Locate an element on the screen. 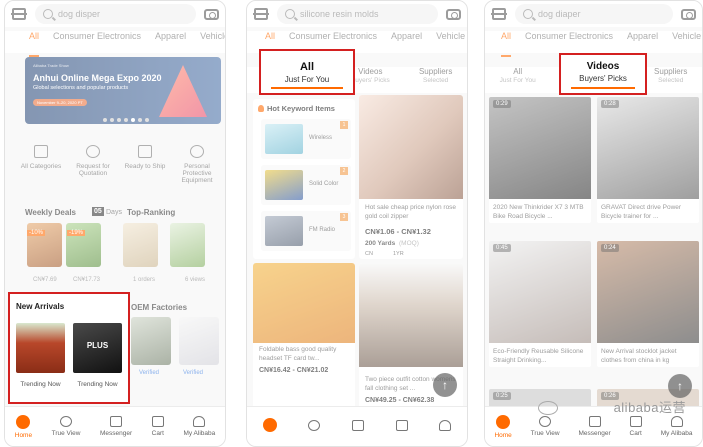  weekly-deals-row is located at coordinates (116, 245).